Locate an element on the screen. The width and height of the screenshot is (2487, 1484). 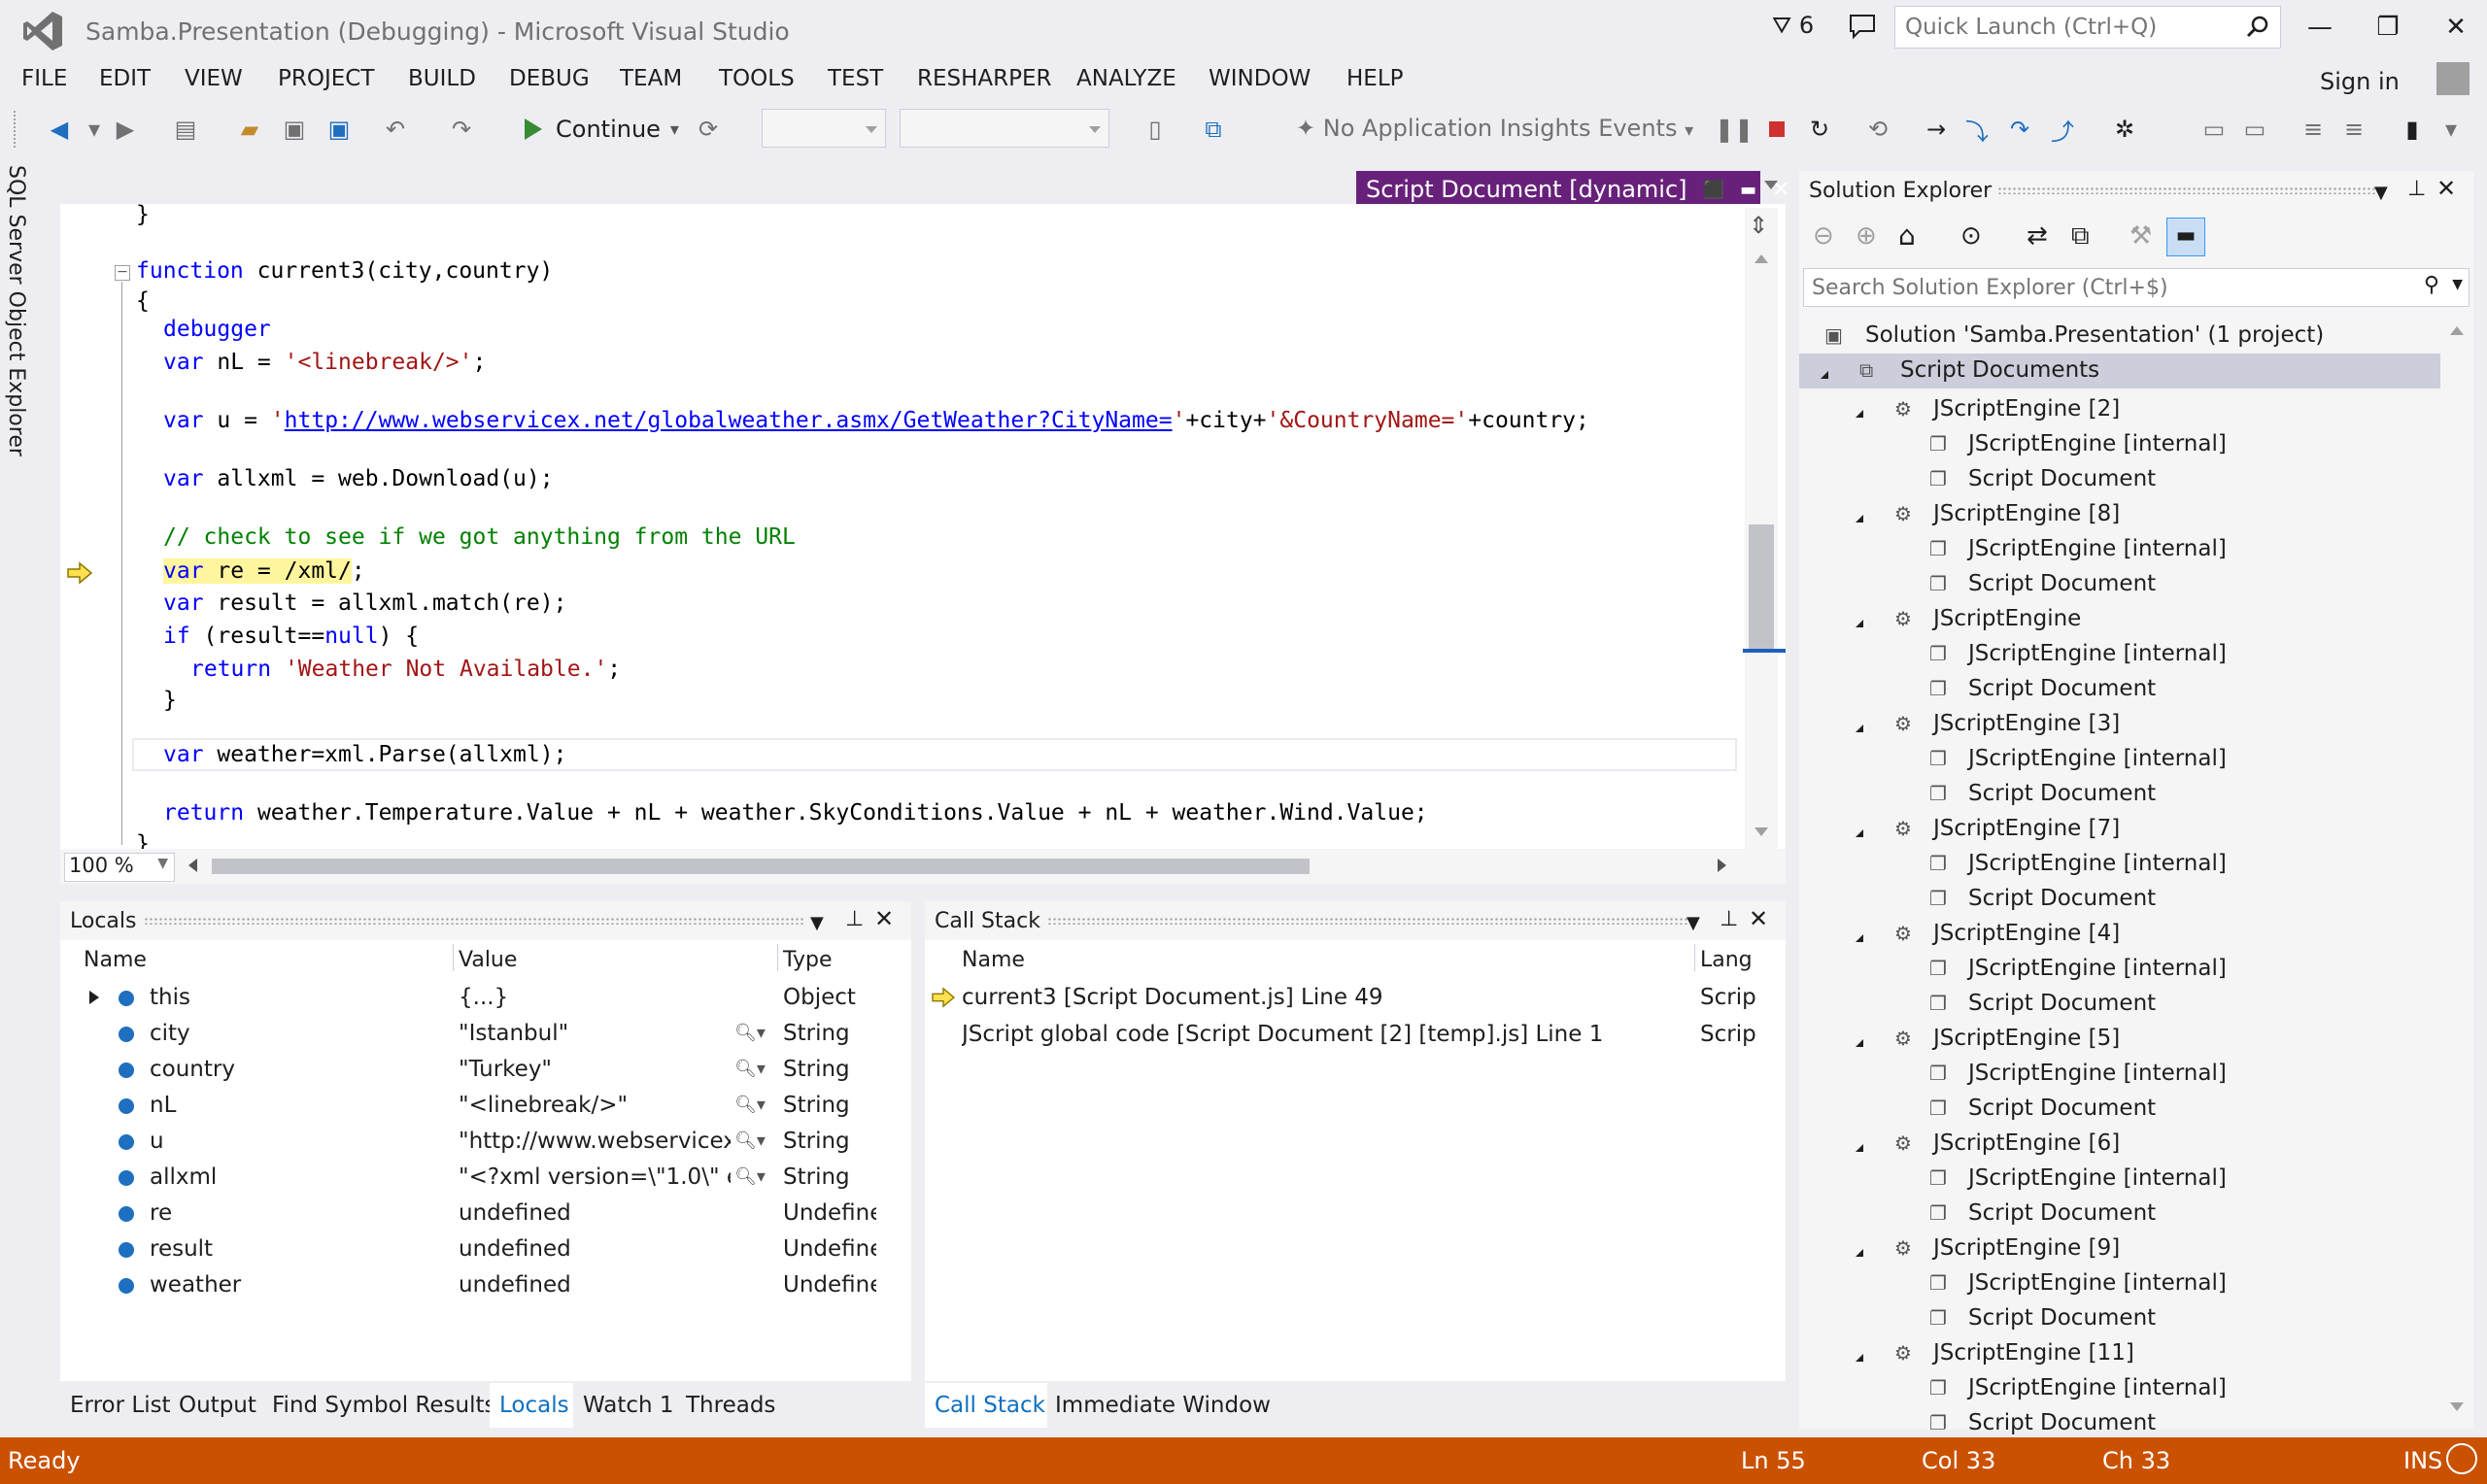
bookmark-button: ▮ is located at coordinates (2412, 129).